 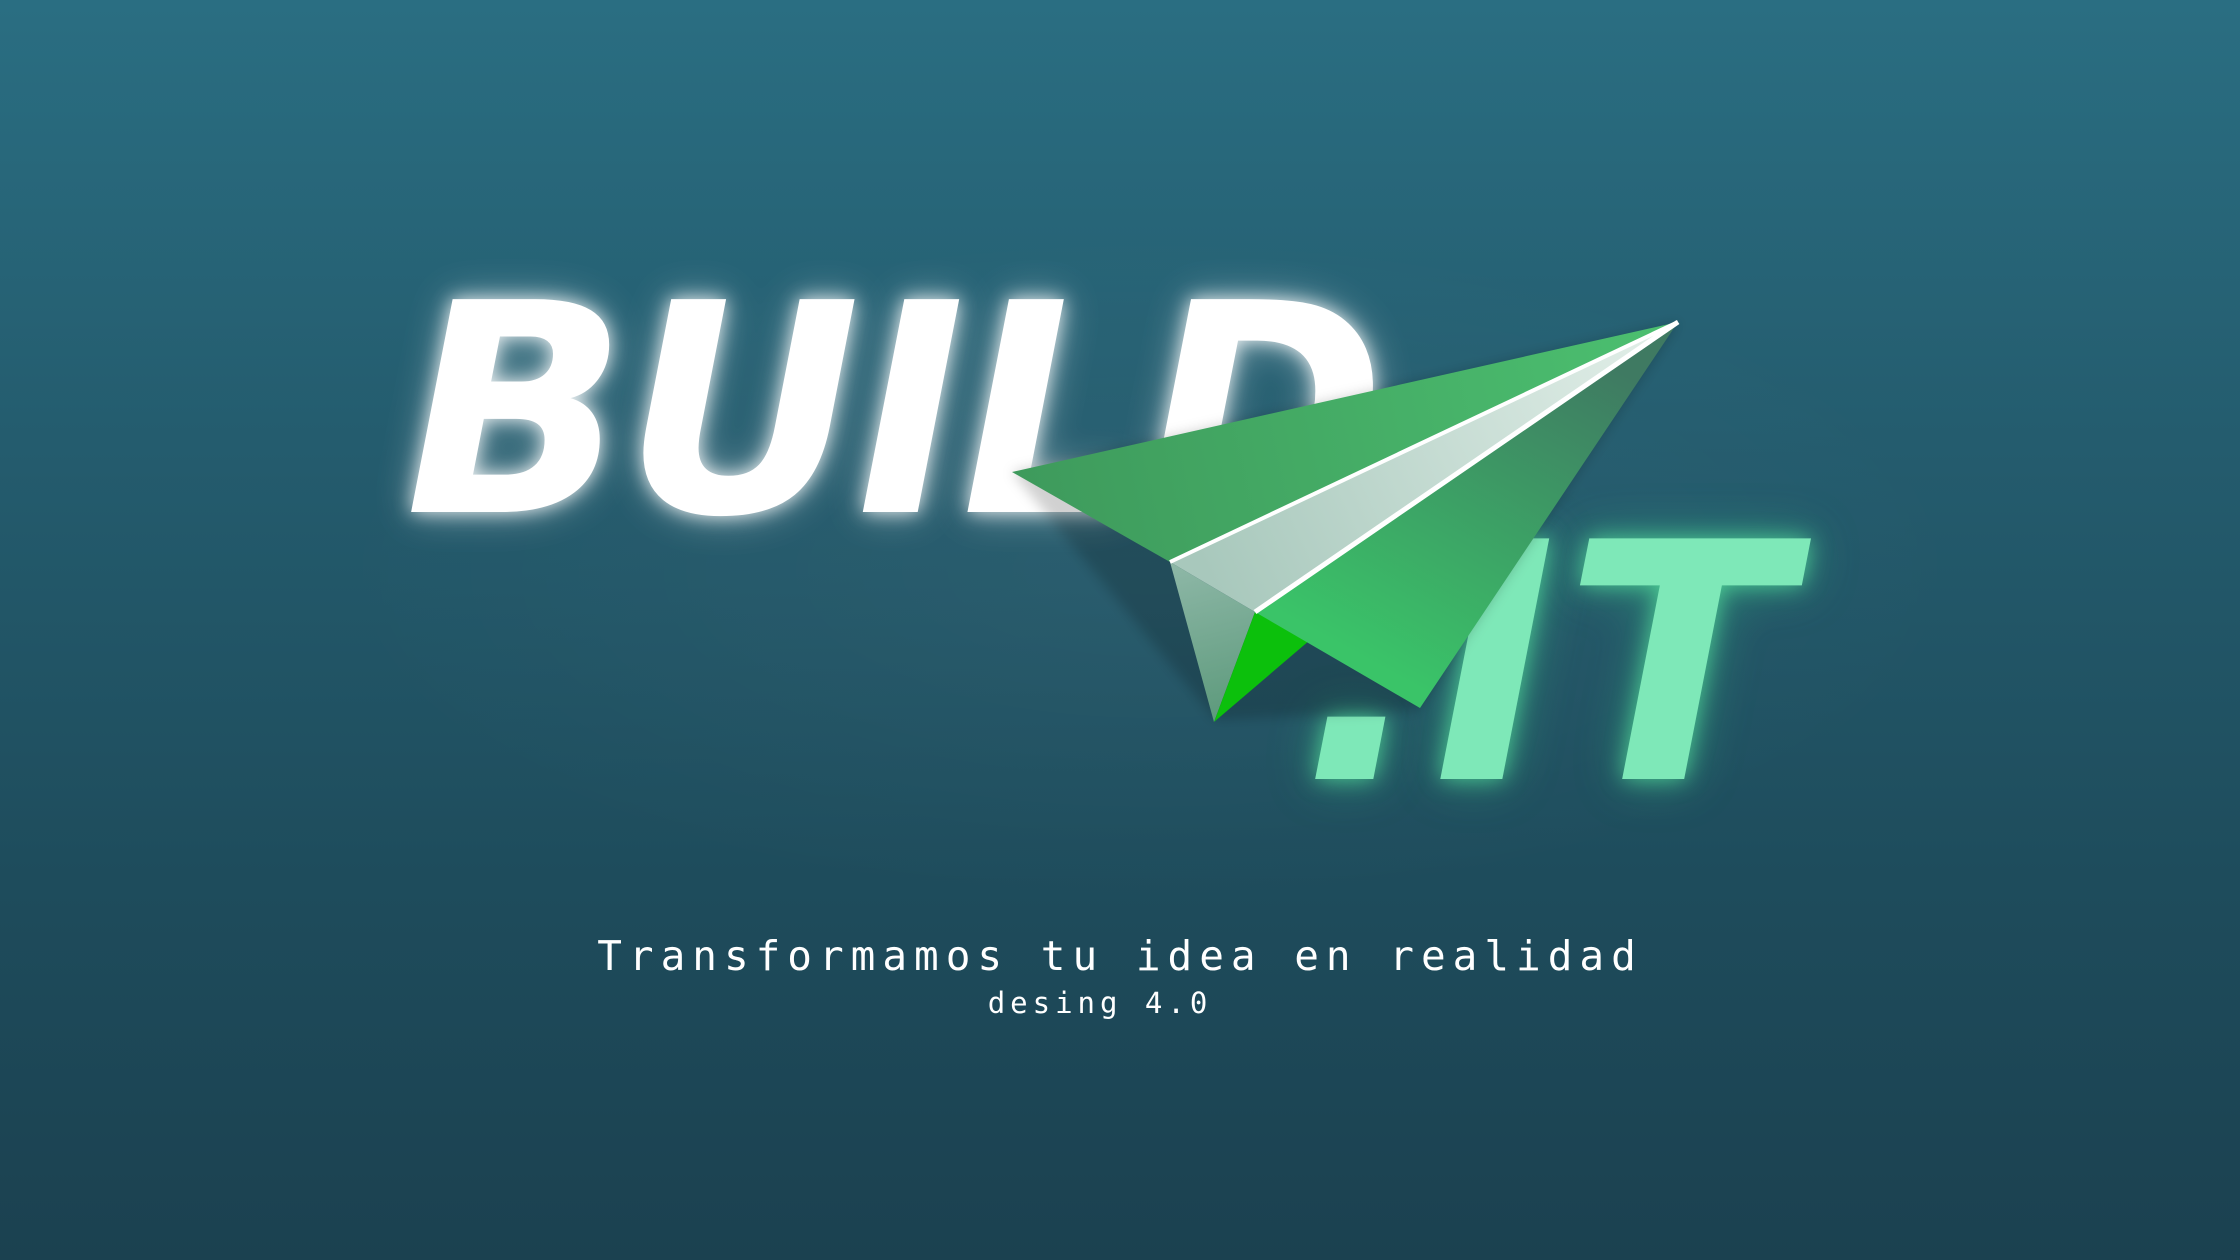 I want to click on paper-plane-icon, so click(x=1346, y=520).